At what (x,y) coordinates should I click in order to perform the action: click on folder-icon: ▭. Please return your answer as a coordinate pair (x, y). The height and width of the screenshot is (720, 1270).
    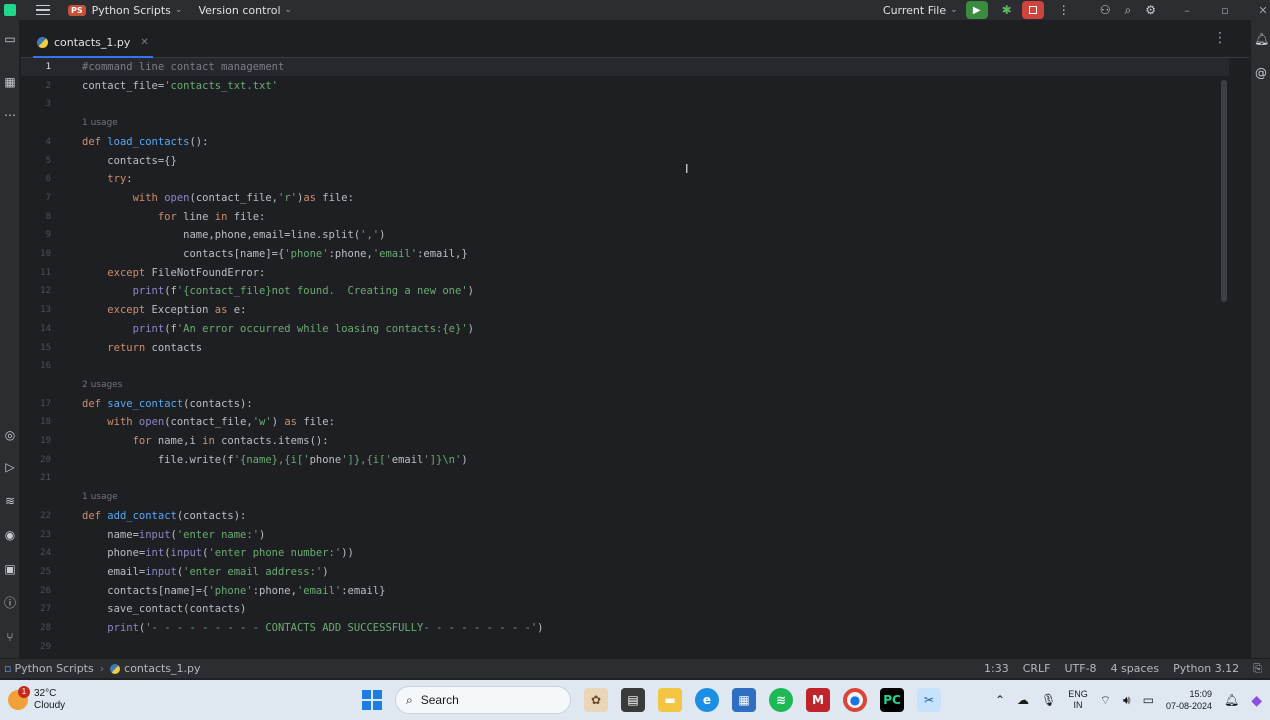
    Looking at the image, I should click on (10, 39).